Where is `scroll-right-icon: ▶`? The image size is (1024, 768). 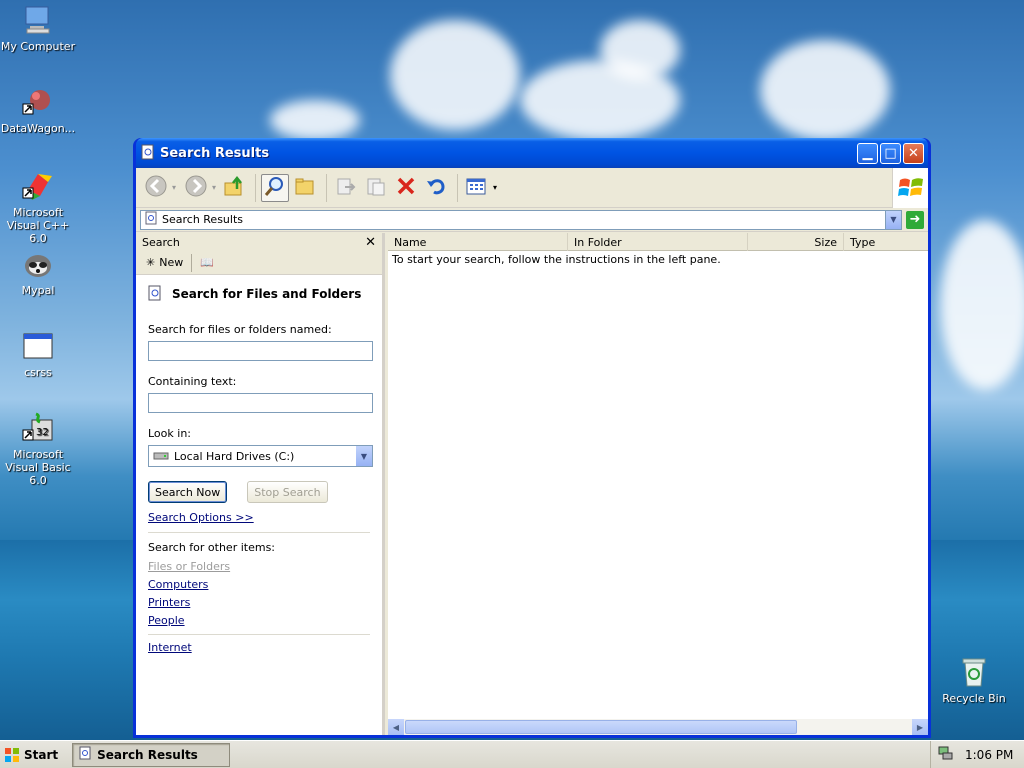
scroll-right-icon: ▶ is located at coordinates (920, 727).